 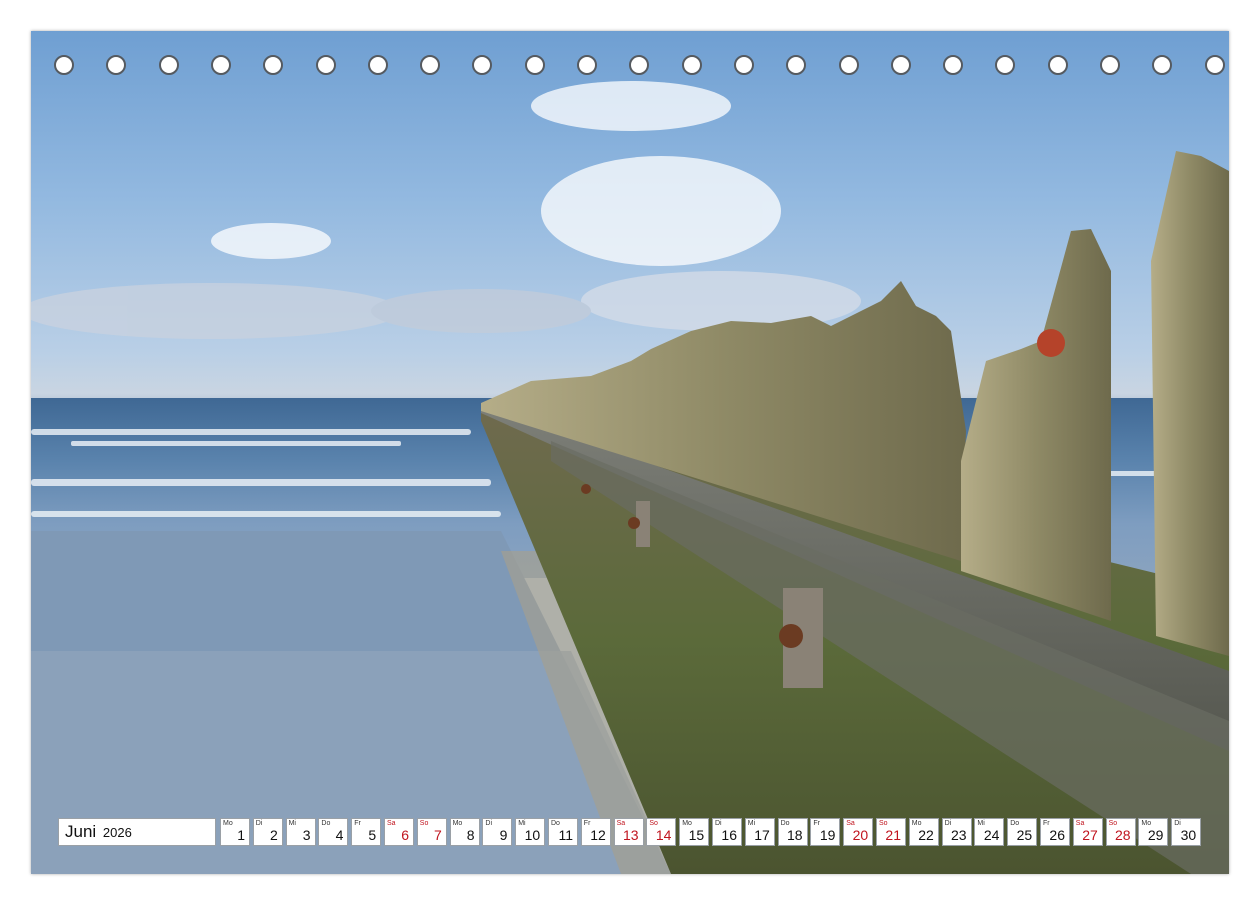 I want to click on day-cell: So 28, so click(x=1120, y=832).